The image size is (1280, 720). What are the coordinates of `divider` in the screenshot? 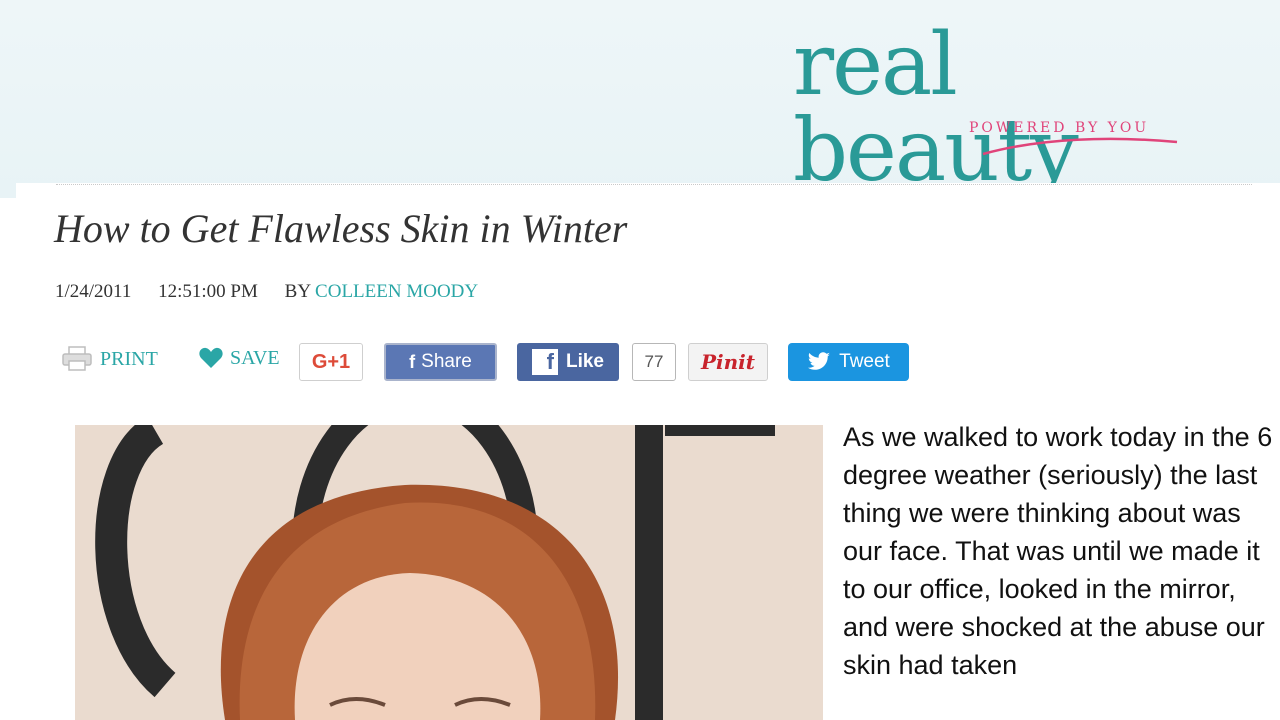 It's located at (654, 184).